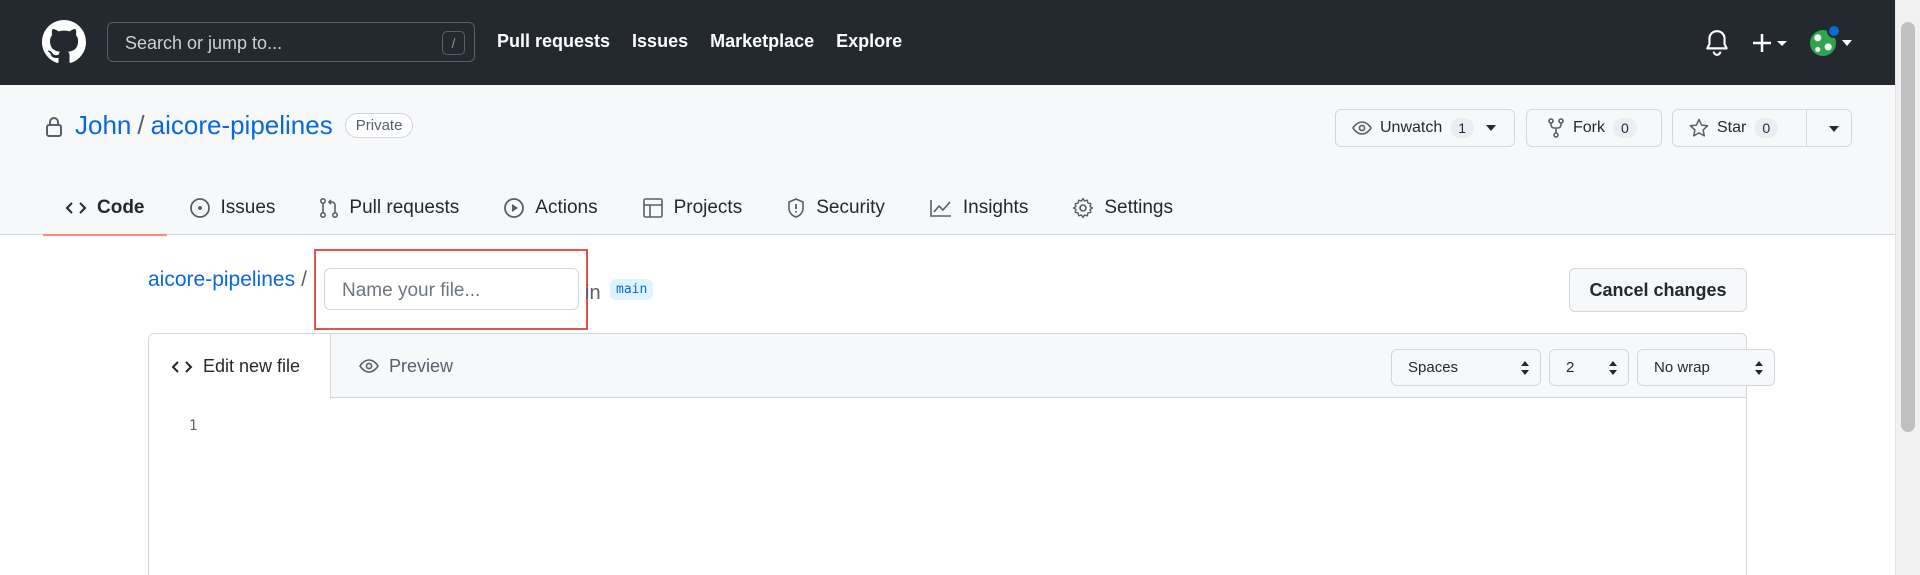  I want to click on status-indicator-dot, so click(1834, 31).